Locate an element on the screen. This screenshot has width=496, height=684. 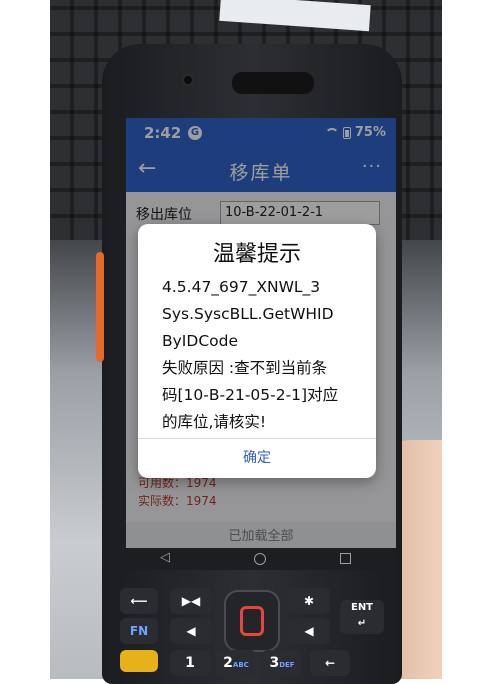
enter-key-label: ENT is located at coordinates (362, 607).